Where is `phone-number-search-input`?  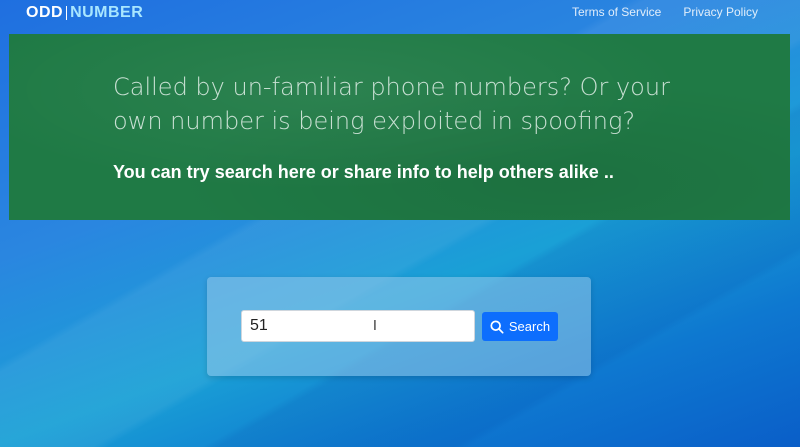 phone-number-search-input is located at coordinates (358, 326).